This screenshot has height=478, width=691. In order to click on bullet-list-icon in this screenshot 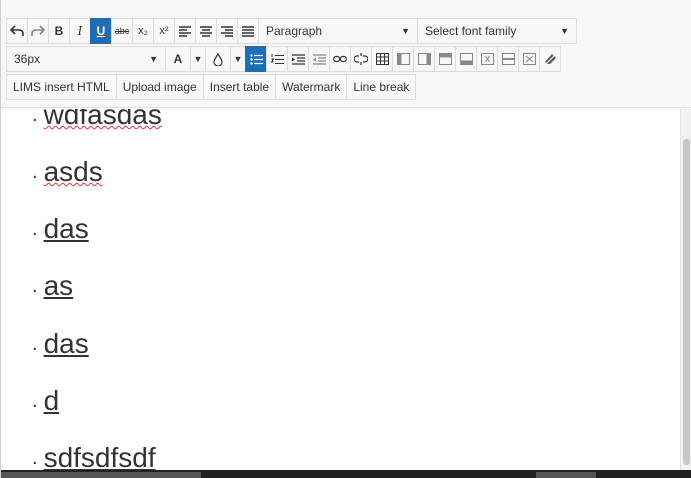, I will do `click(256, 59)`.